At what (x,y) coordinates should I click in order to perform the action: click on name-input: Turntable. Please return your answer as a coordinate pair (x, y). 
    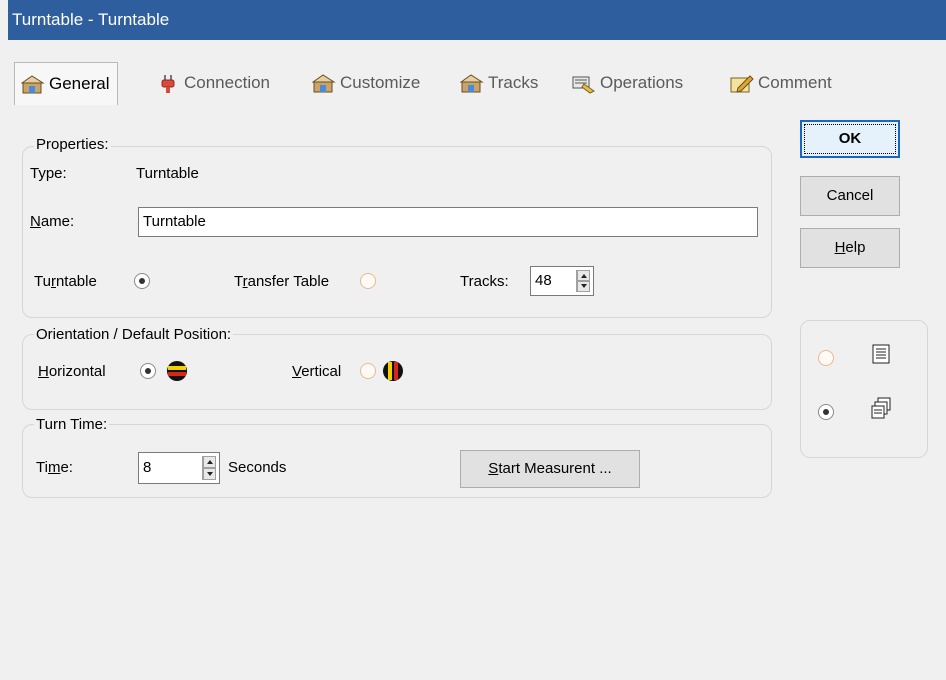
    Looking at the image, I should click on (448, 222).